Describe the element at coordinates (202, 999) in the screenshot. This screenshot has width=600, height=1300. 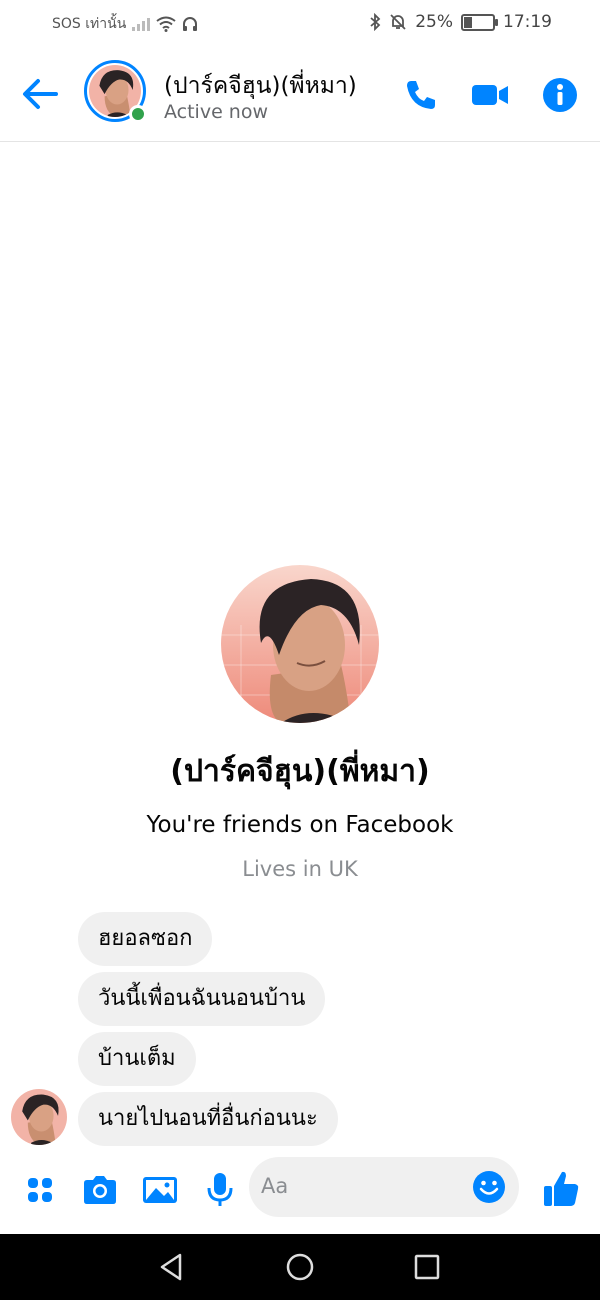
I see `message-bubble: วันนี้เพื่อนฉันนอนบ้าน` at that location.